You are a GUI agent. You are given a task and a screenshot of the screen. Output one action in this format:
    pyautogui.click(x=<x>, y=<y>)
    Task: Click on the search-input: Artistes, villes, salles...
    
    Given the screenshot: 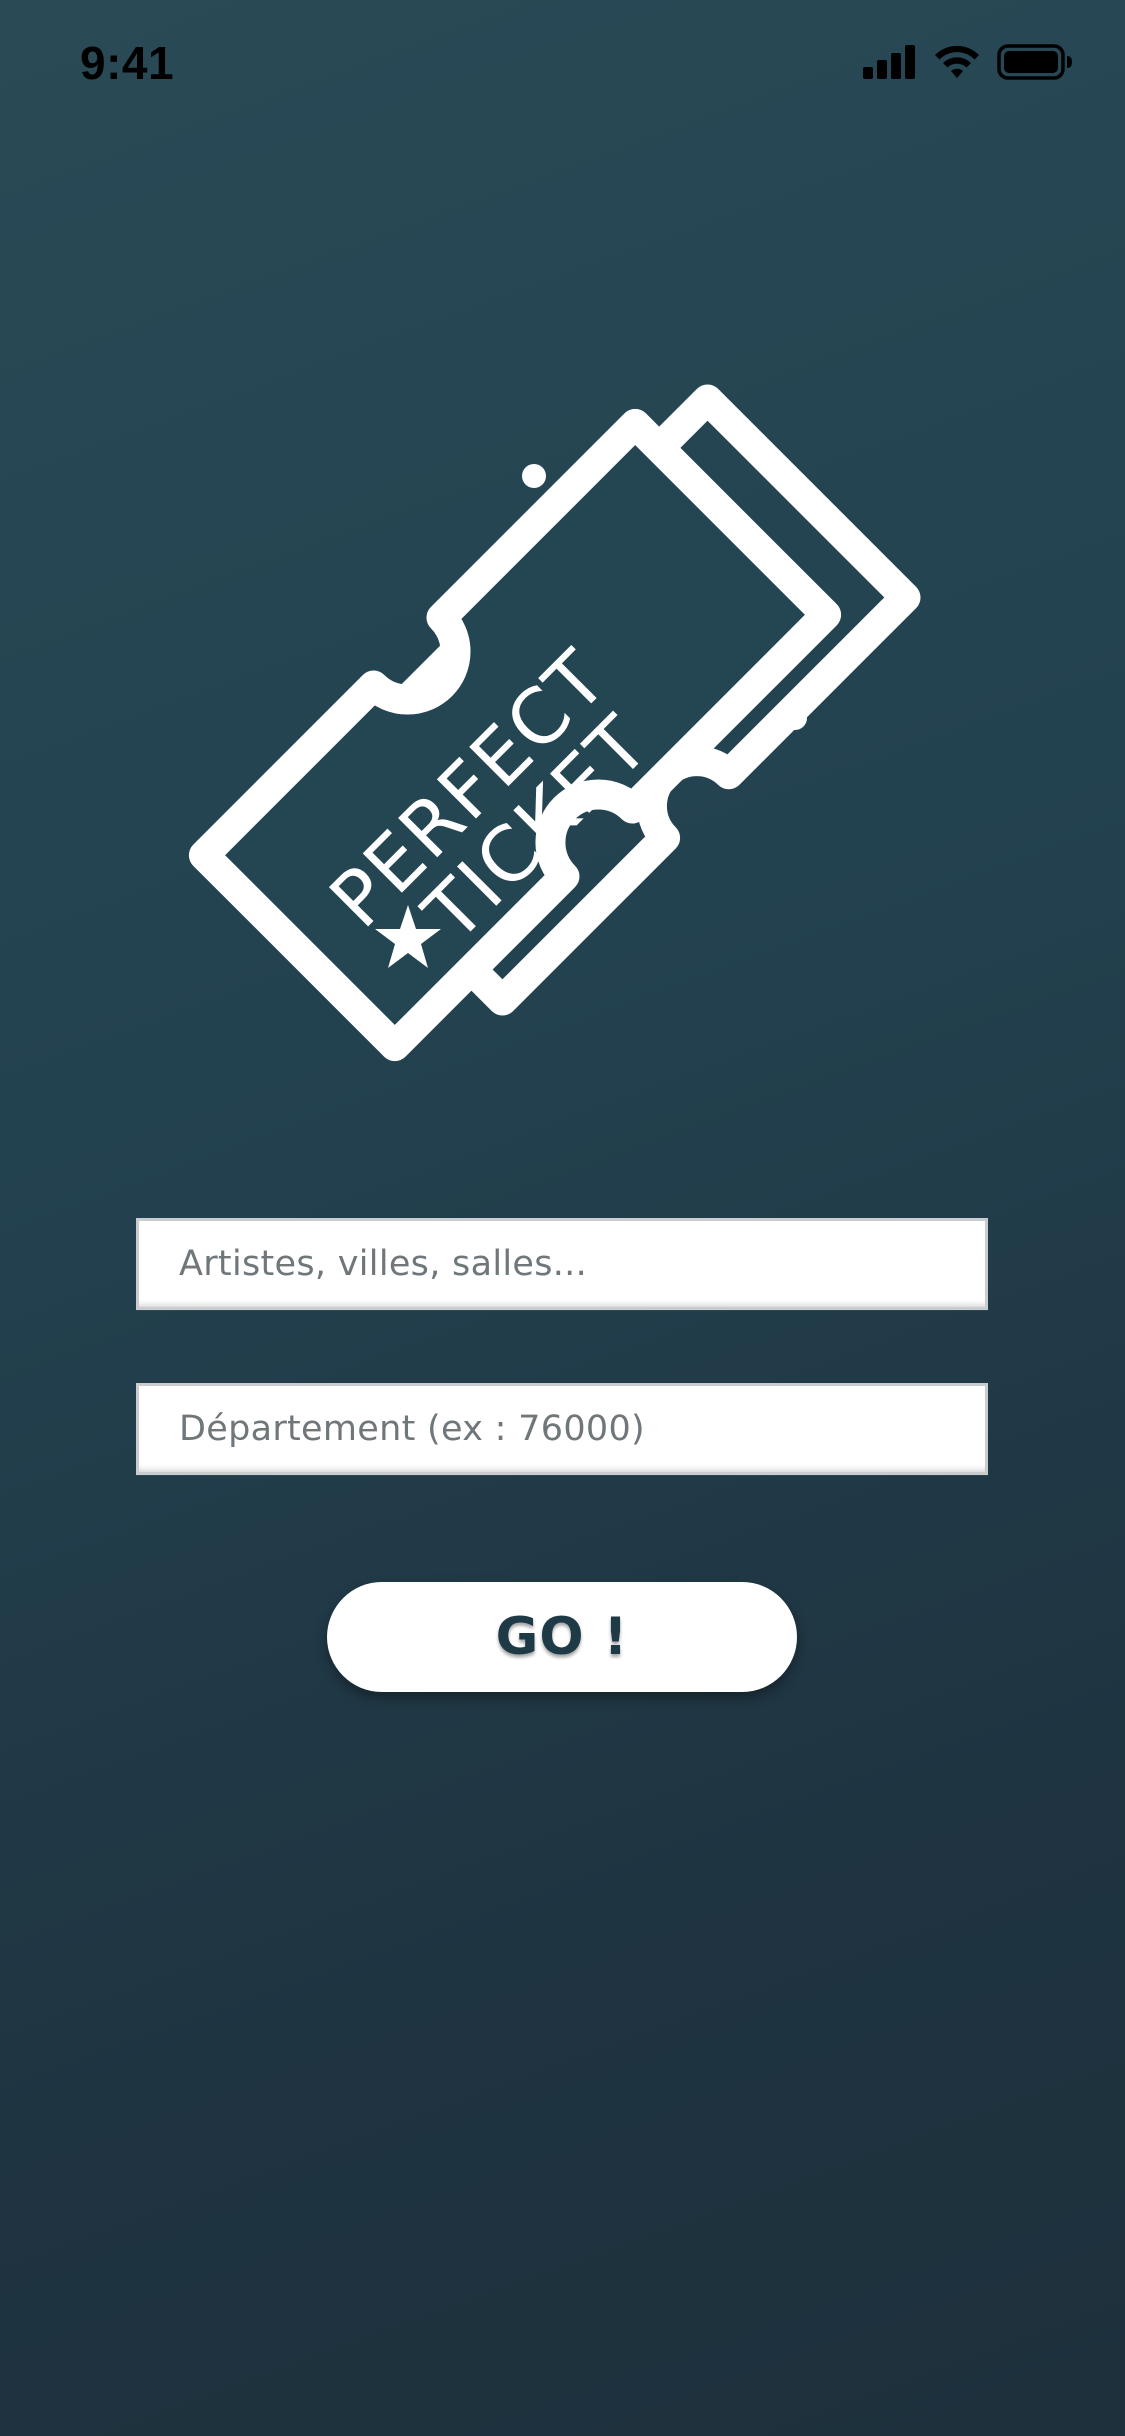 What is the action you would take?
    pyautogui.click(x=562, y=1264)
    